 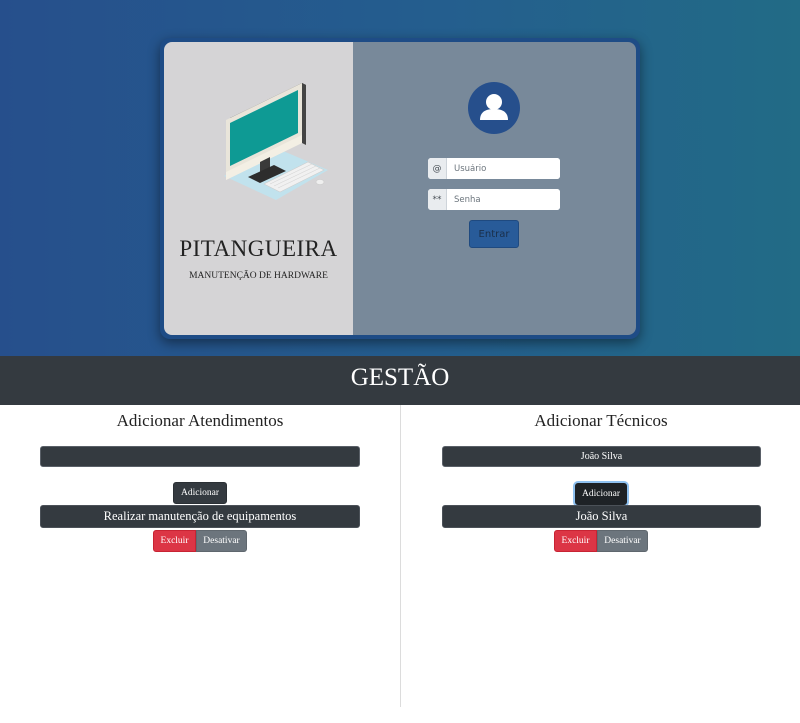 I want to click on user-avatar-icon, so click(x=494, y=108).